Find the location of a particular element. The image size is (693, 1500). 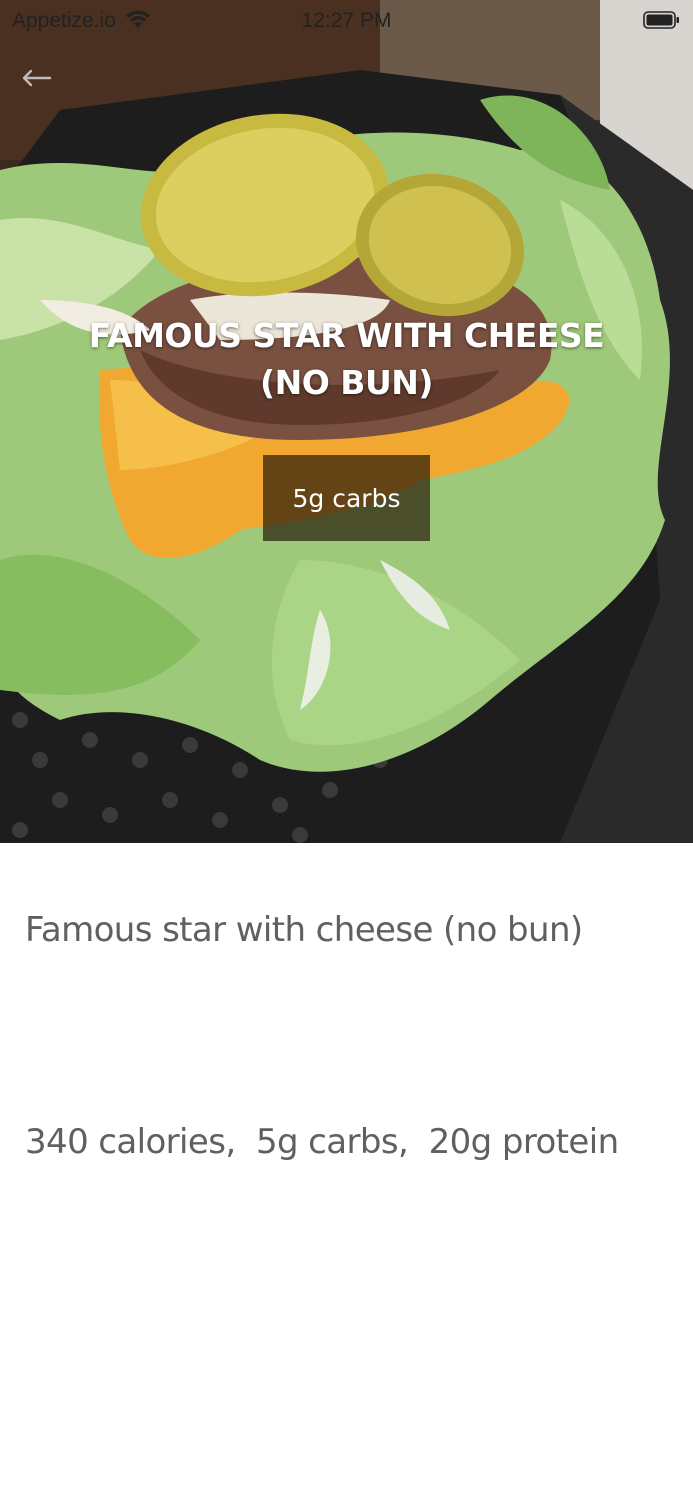

status-time: 12:27 PM is located at coordinates (346, 20).